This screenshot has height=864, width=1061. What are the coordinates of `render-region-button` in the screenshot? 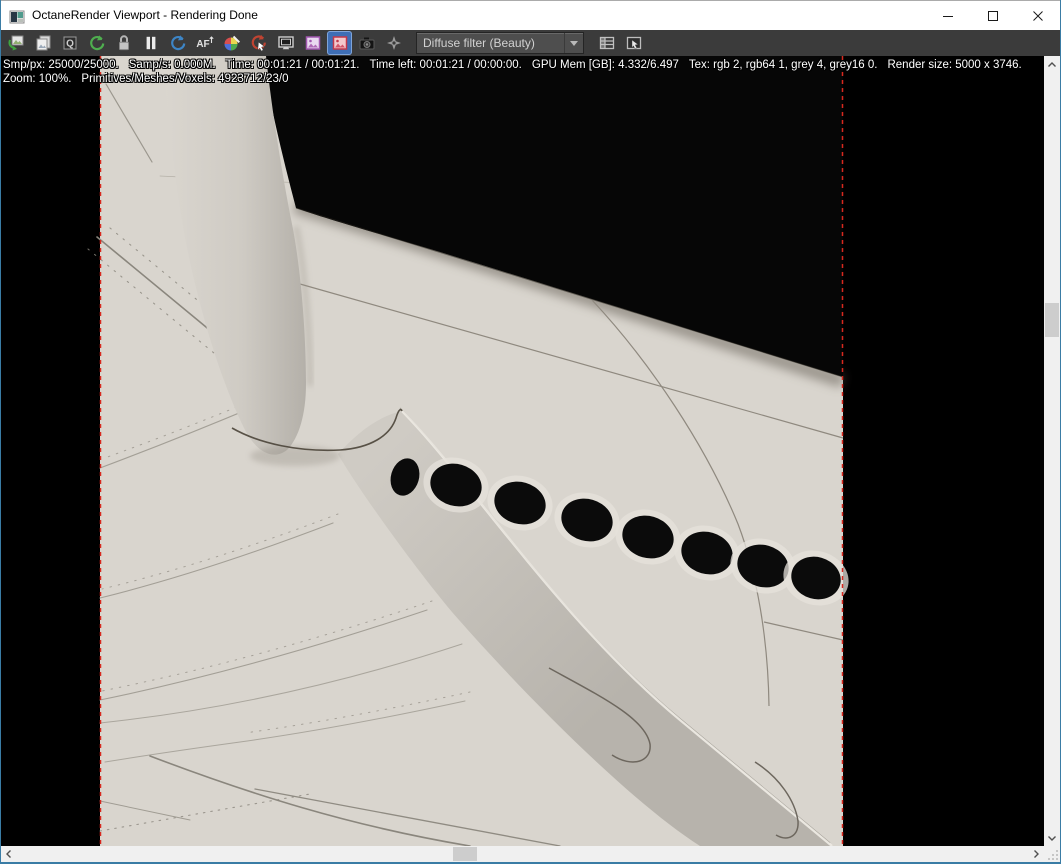 It's located at (339, 43).